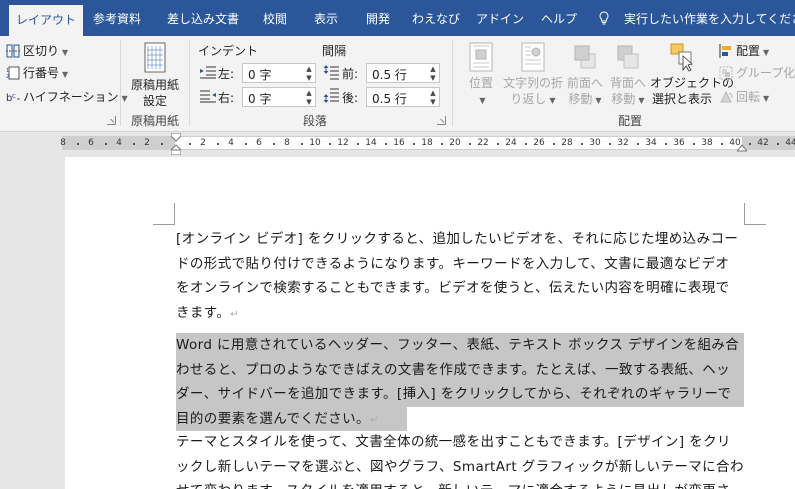 The width and height of the screenshot is (795, 489). What do you see at coordinates (763, 143) in the screenshot?
I see `ruler-tick-label: 42` at bounding box center [763, 143].